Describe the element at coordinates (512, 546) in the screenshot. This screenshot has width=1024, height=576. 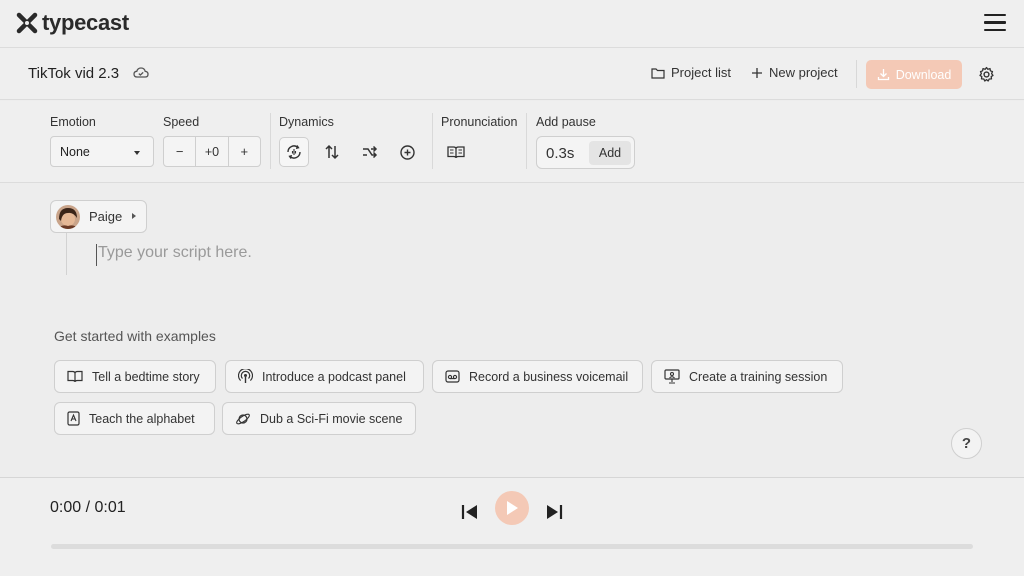
I see `playback-progress-bar` at that location.